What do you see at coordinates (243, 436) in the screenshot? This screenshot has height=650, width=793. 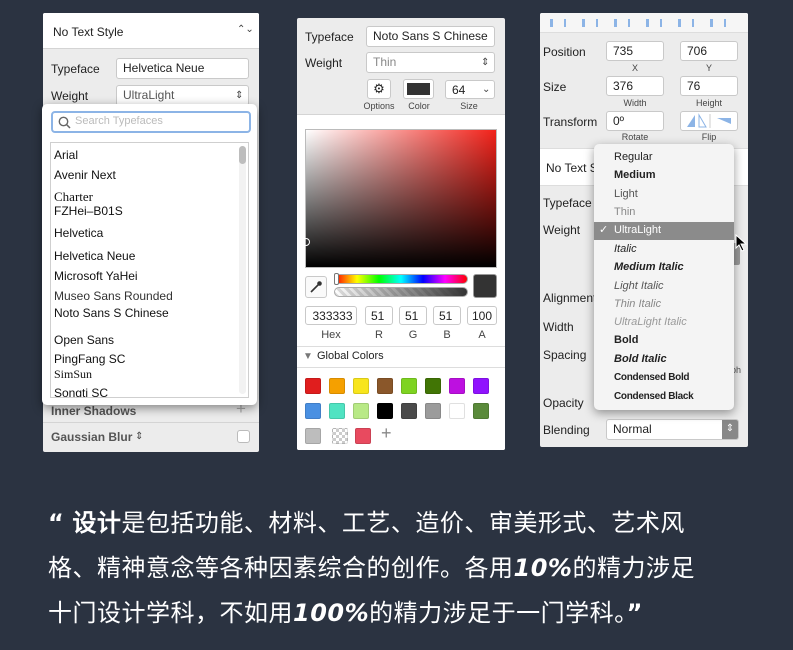 I see `blur-checkbox` at bounding box center [243, 436].